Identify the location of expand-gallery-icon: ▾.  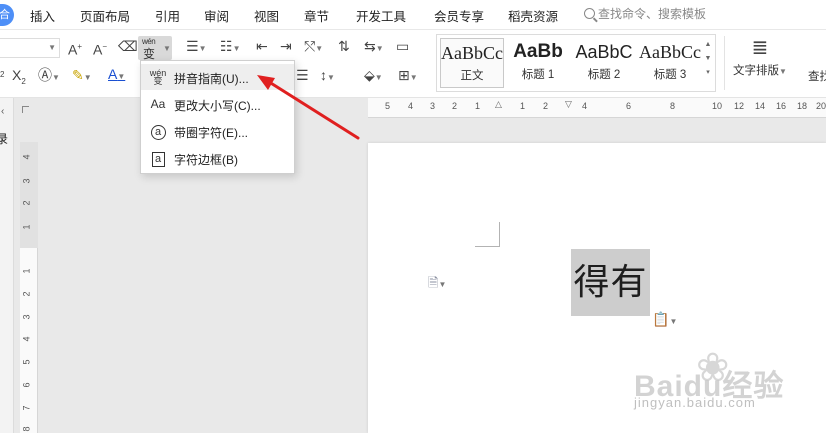
(708, 73).